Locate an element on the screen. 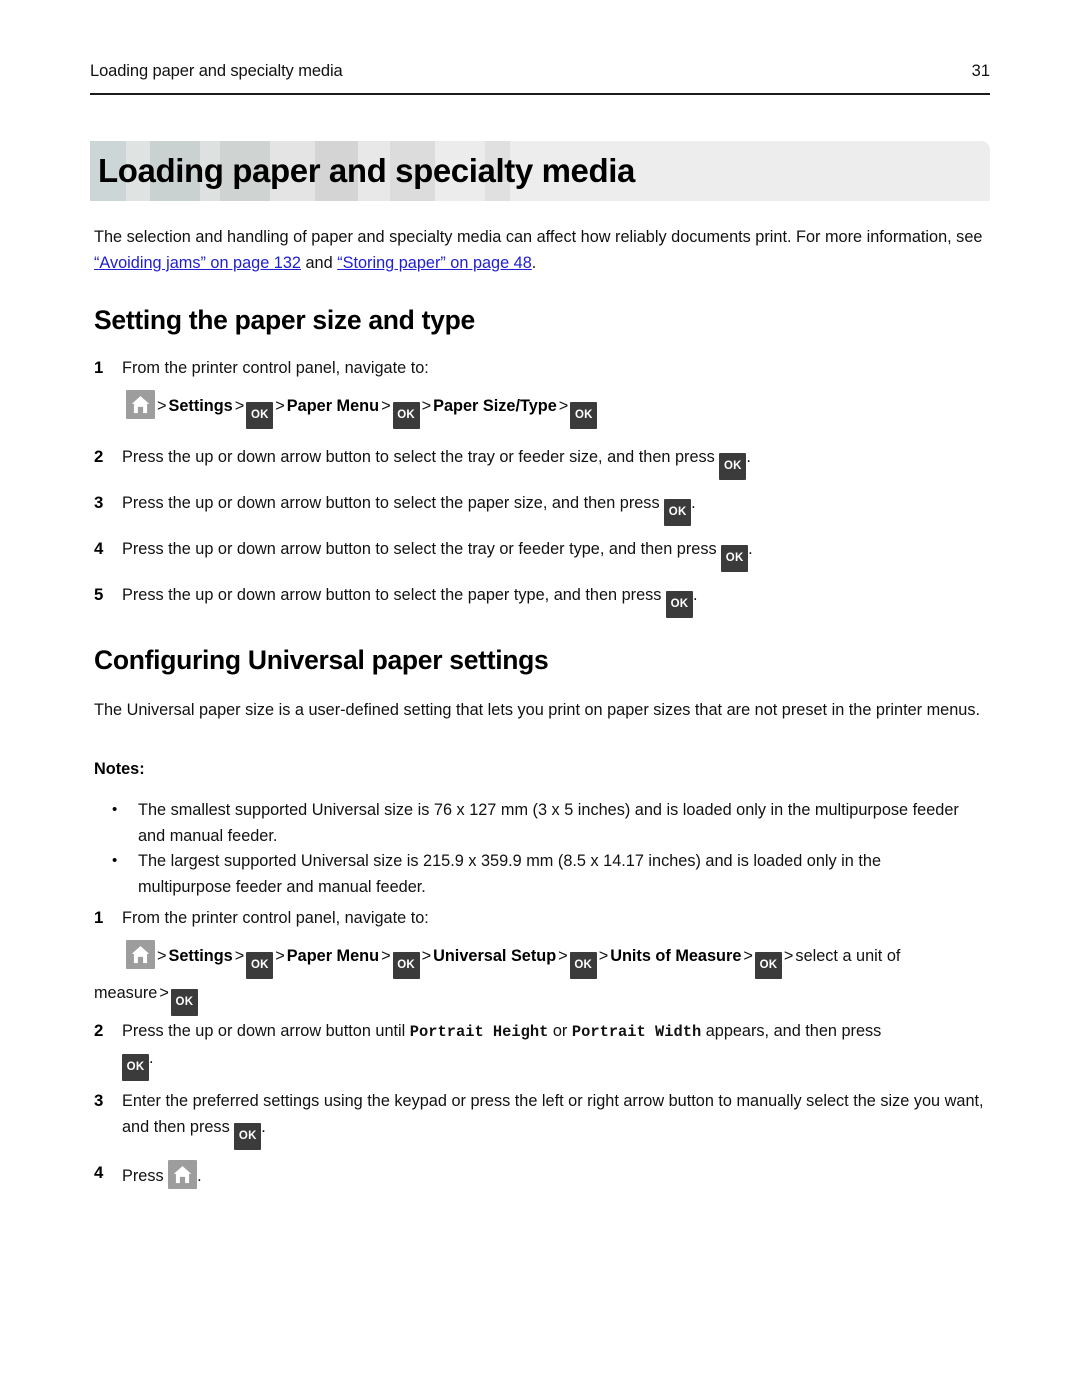 This screenshot has height=1397, width=1080. s2-sep-3: > is located at coordinates (280, 956).